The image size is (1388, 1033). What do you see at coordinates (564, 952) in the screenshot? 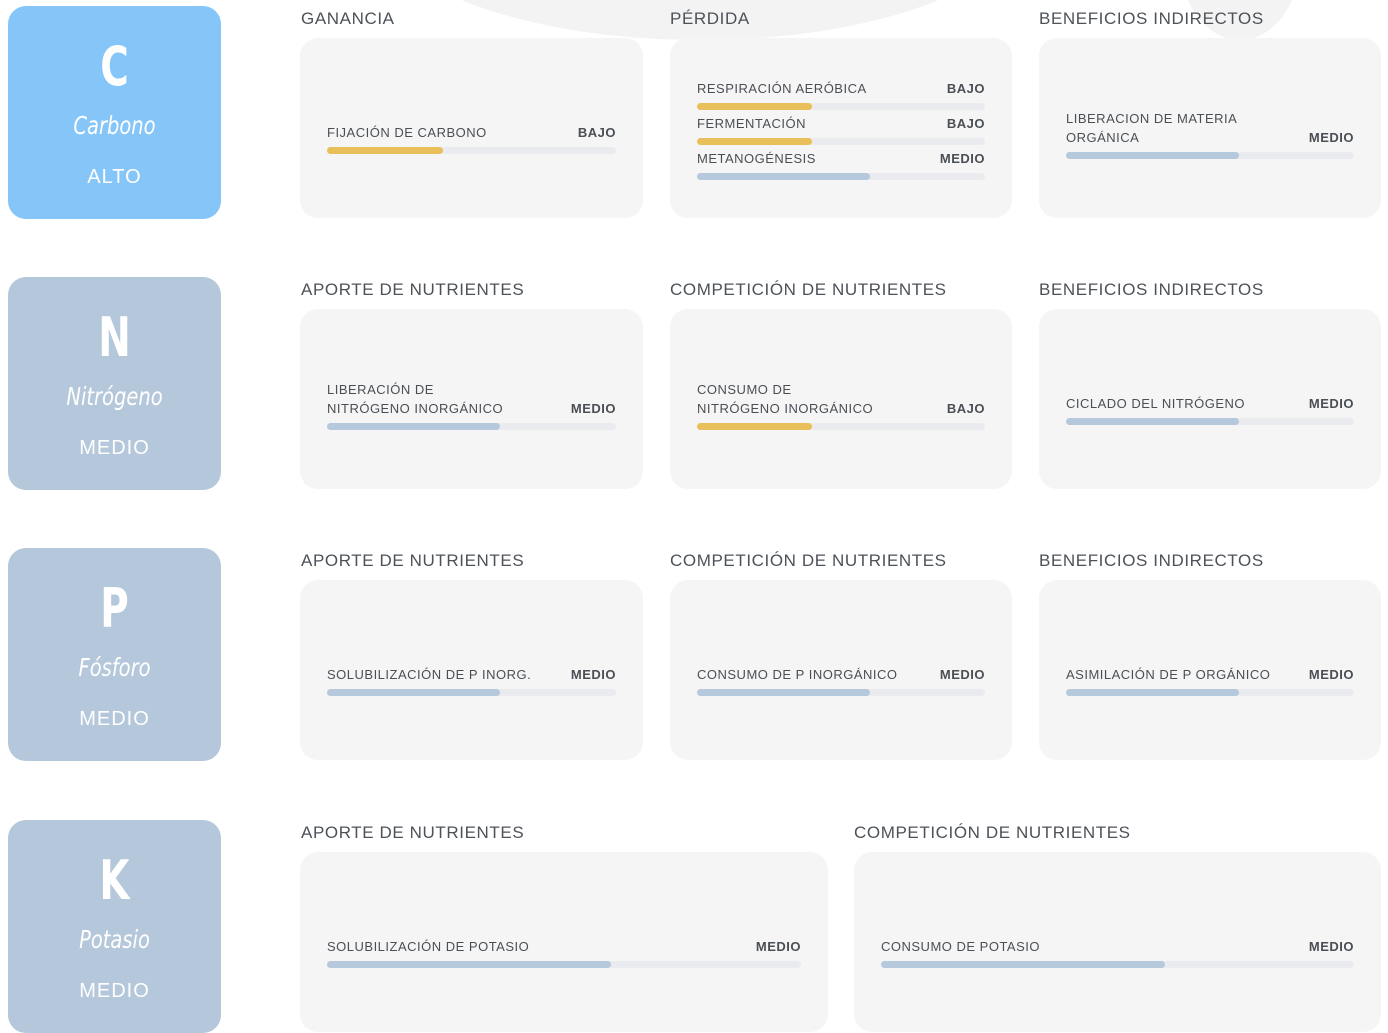
I see `metric-item: SOLUBILIZACIÓN DE POTASIO MEDIO` at bounding box center [564, 952].